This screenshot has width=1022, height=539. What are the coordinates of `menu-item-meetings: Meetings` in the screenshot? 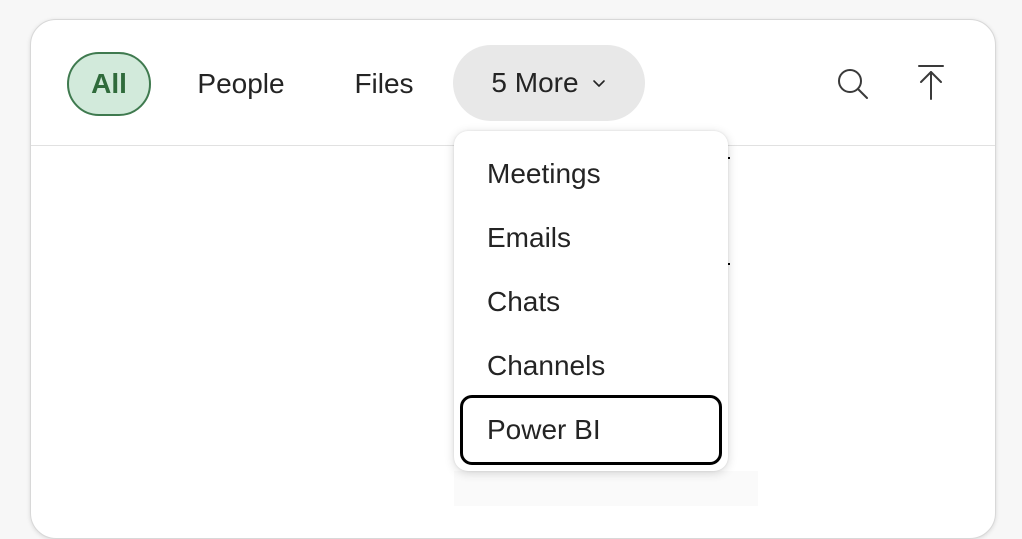 It's located at (591, 174).